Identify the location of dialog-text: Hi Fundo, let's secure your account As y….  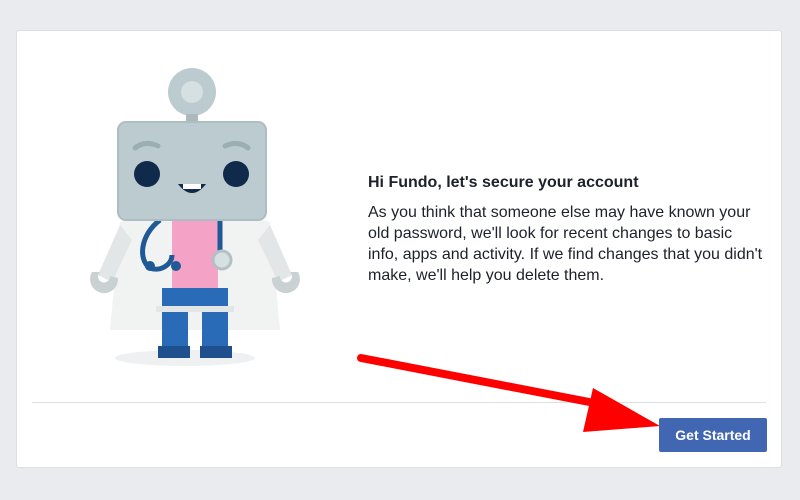
(568, 229).